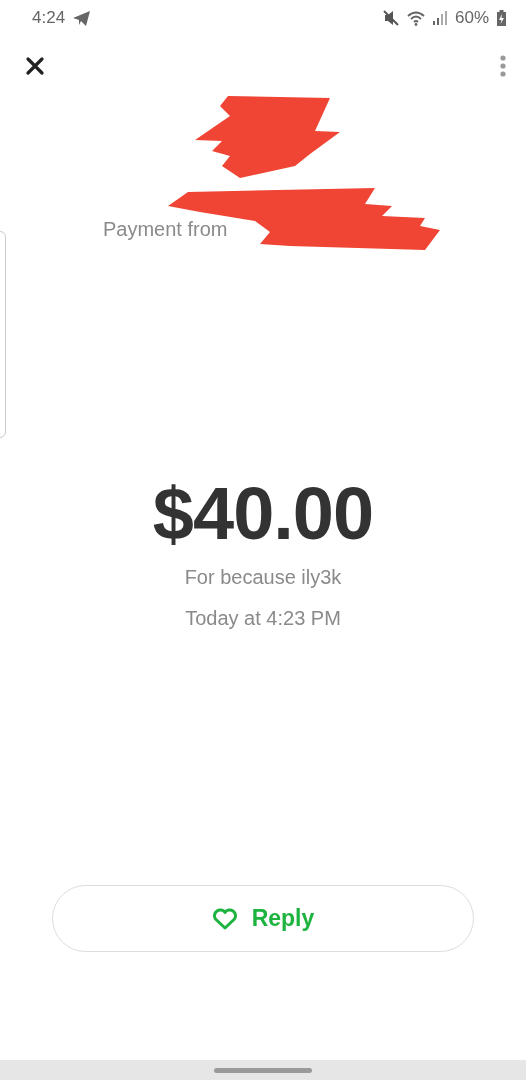 This screenshot has height=1080, width=526. What do you see at coordinates (263, 577) in the screenshot?
I see `payment-note: For because ily3k` at bounding box center [263, 577].